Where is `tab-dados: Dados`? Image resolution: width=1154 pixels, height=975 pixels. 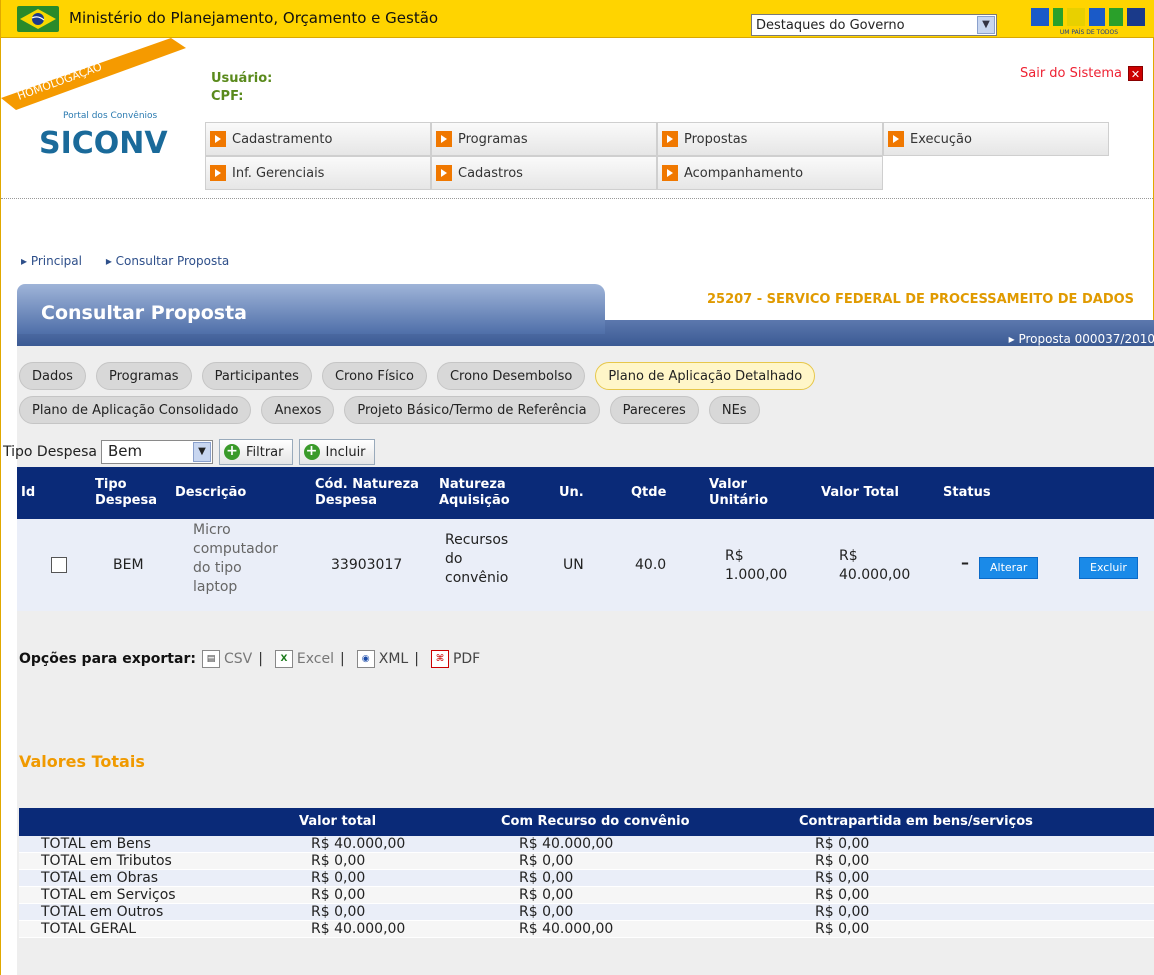 tab-dados: Dados is located at coordinates (52, 376).